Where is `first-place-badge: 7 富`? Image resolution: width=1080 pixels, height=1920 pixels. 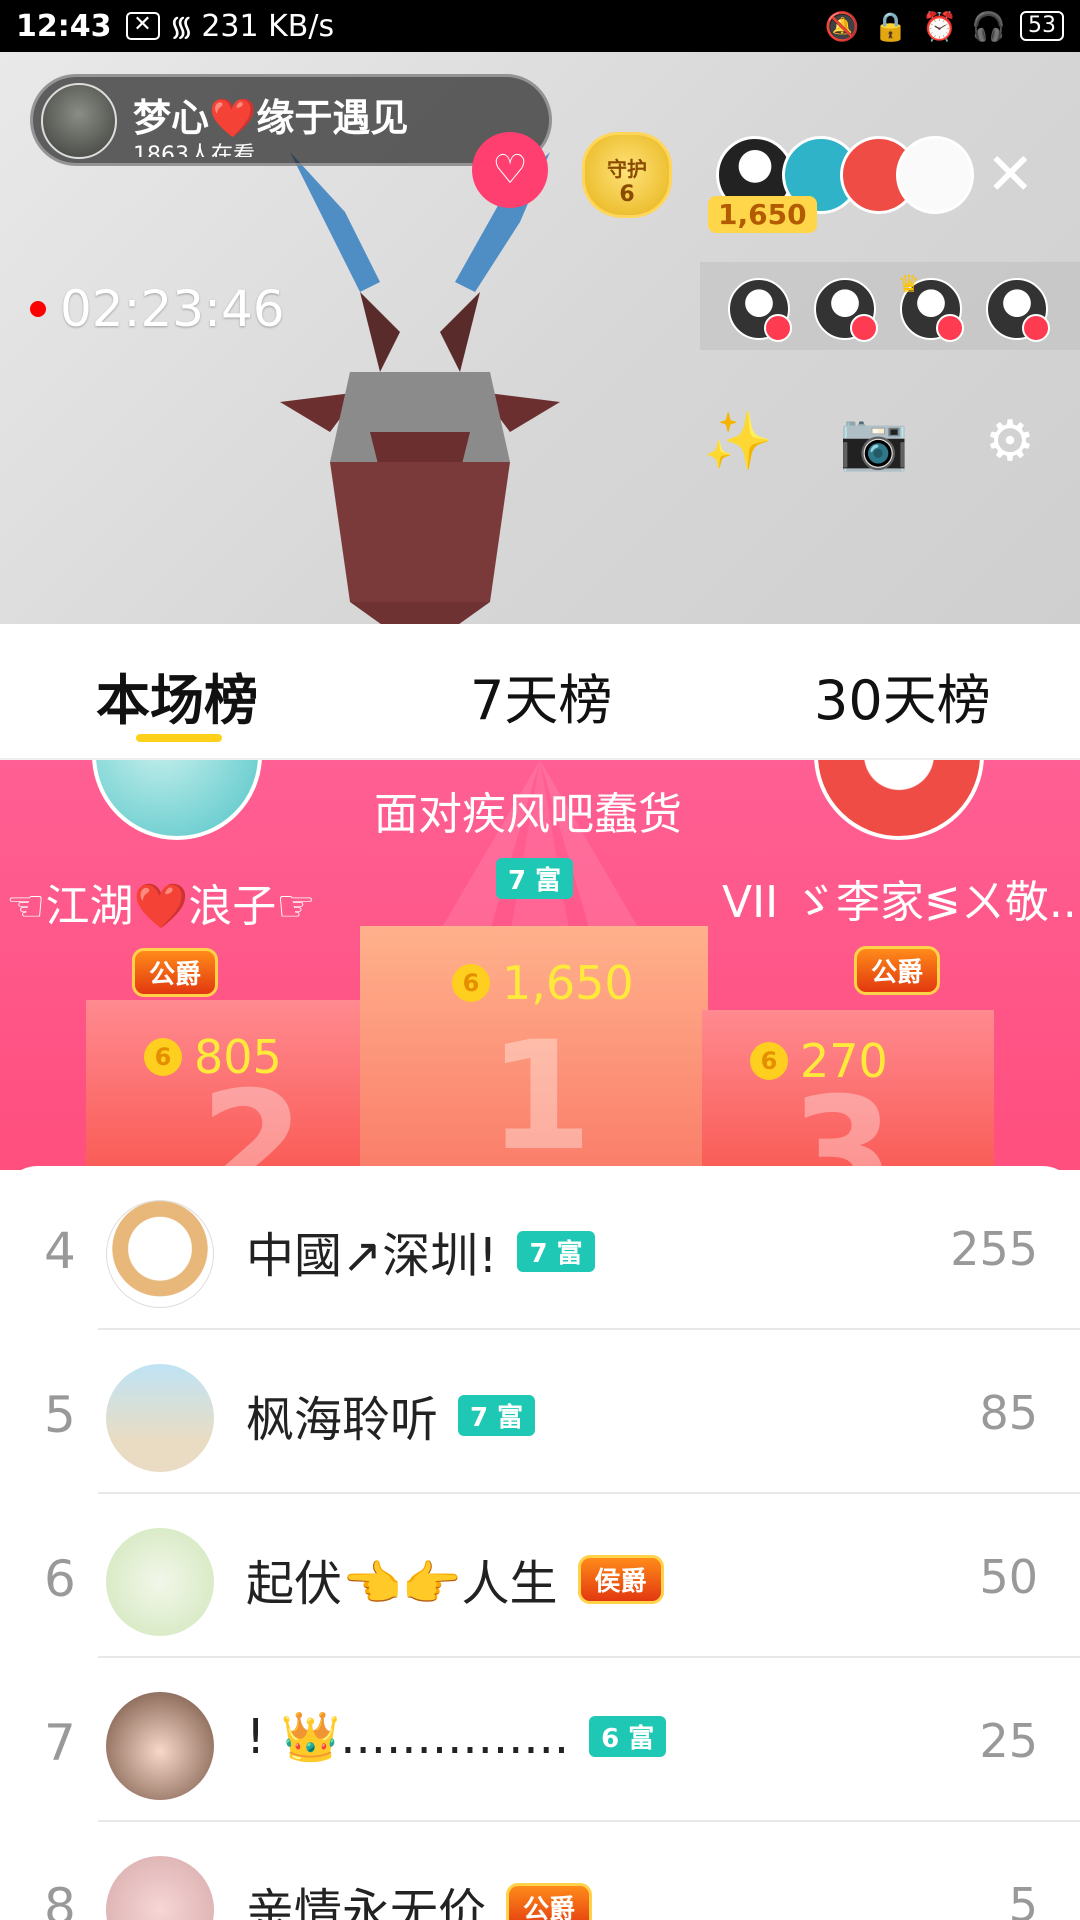 first-place-badge: 7 富 is located at coordinates (535, 878).